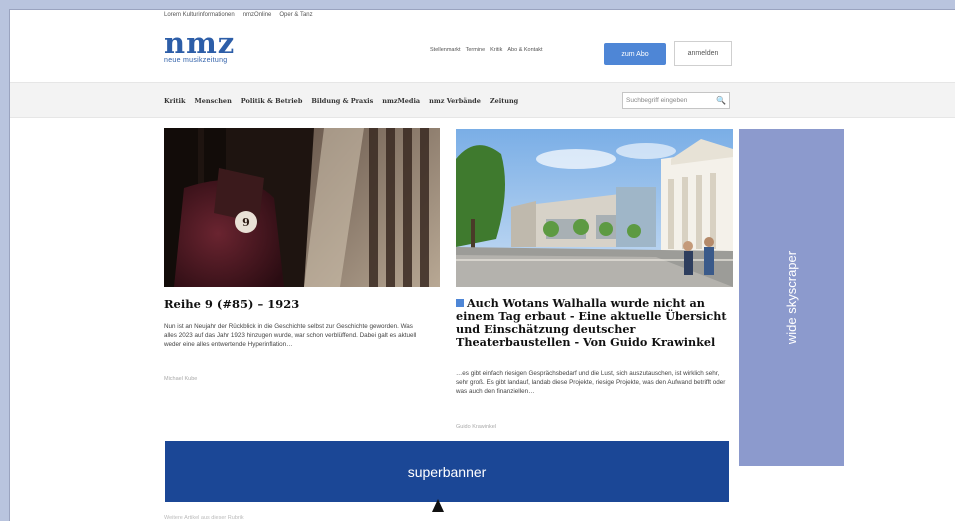 The height and width of the screenshot is (521, 955). I want to click on top-nav-link: nmzOnline, so click(257, 17).